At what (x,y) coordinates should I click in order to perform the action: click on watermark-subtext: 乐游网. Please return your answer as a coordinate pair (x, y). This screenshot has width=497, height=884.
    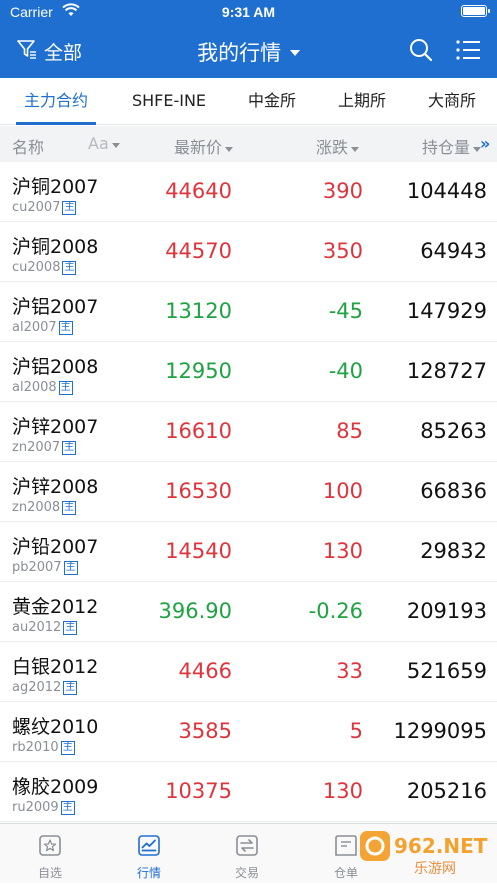
    Looking at the image, I should click on (435, 869).